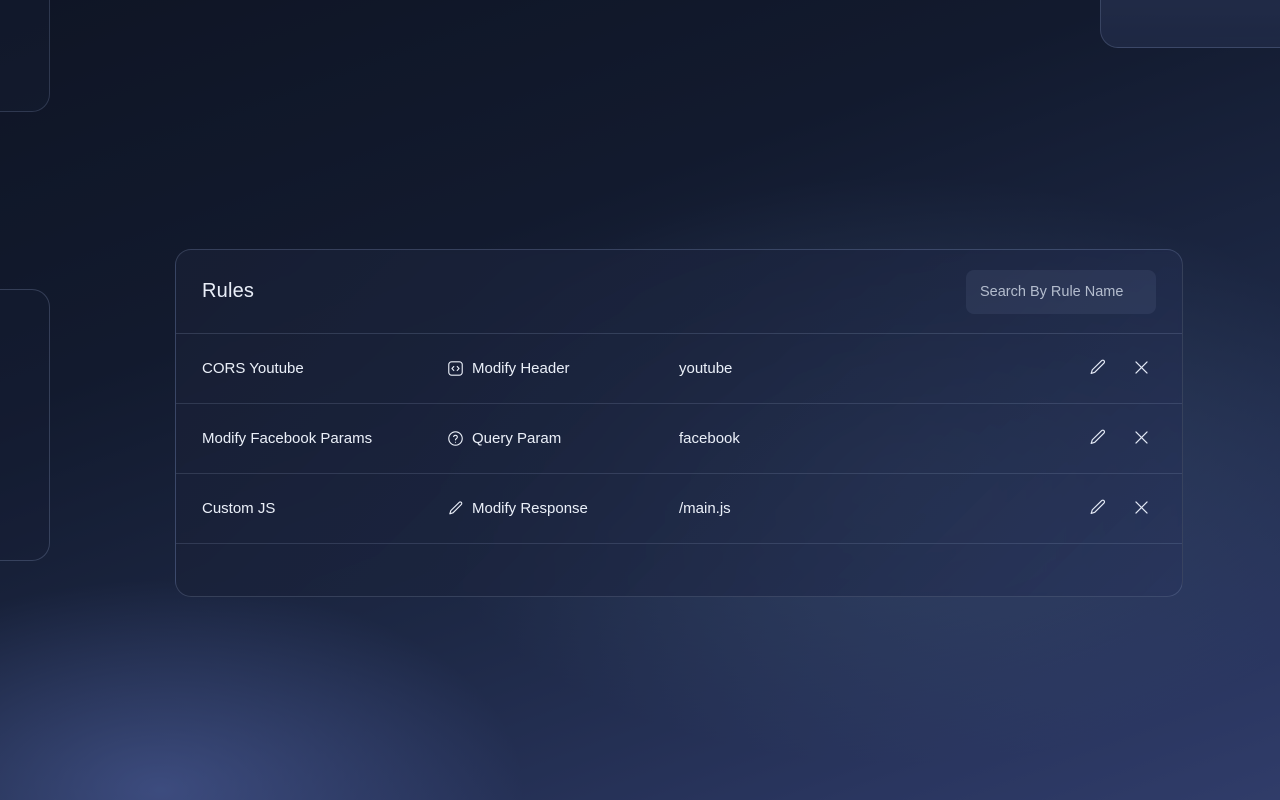  I want to click on rule-type-label: Modify Header, so click(521, 368).